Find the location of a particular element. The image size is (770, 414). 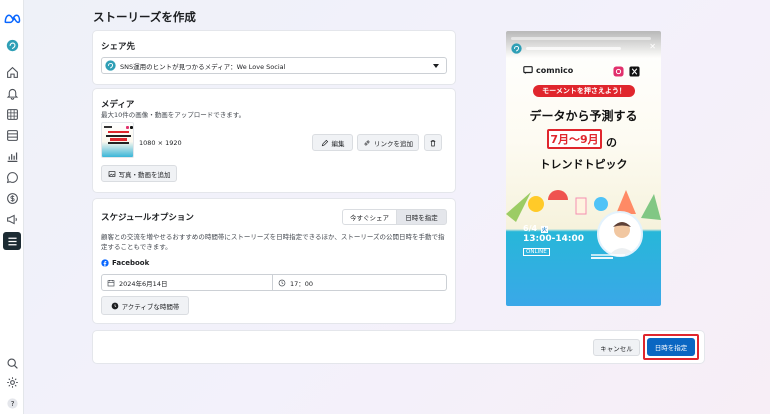

share-now-tab: 今すぐシェア is located at coordinates (369, 217).